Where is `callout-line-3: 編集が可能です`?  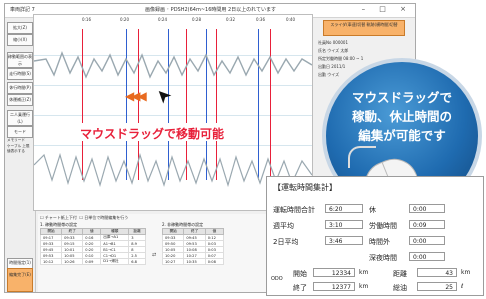
callout-line-3: 編集が可能です is located at coordinates (402, 135).